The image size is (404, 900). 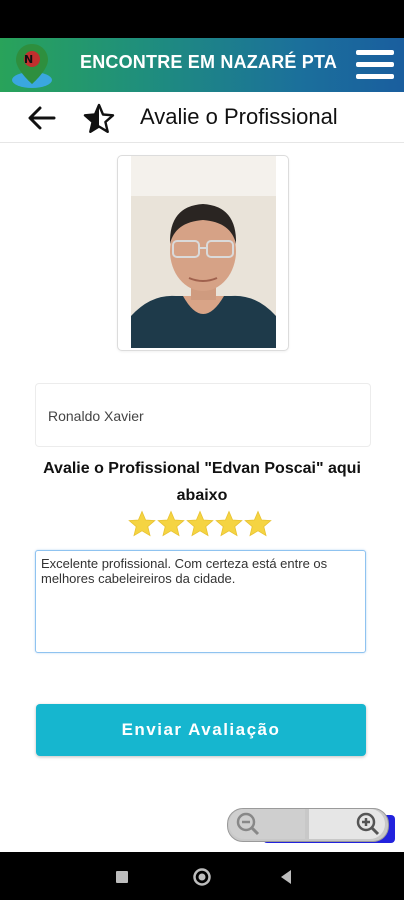 What do you see at coordinates (248, 824) in the screenshot?
I see `zoom-out-icon` at bounding box center [248, 824].